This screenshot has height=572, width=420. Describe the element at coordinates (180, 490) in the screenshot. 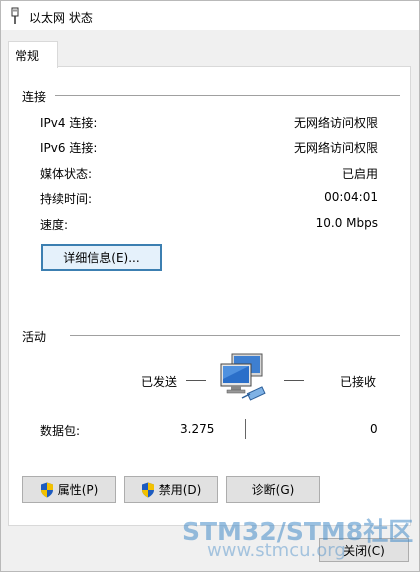

I see `disable-button-label: 禁用(D)` at that location.